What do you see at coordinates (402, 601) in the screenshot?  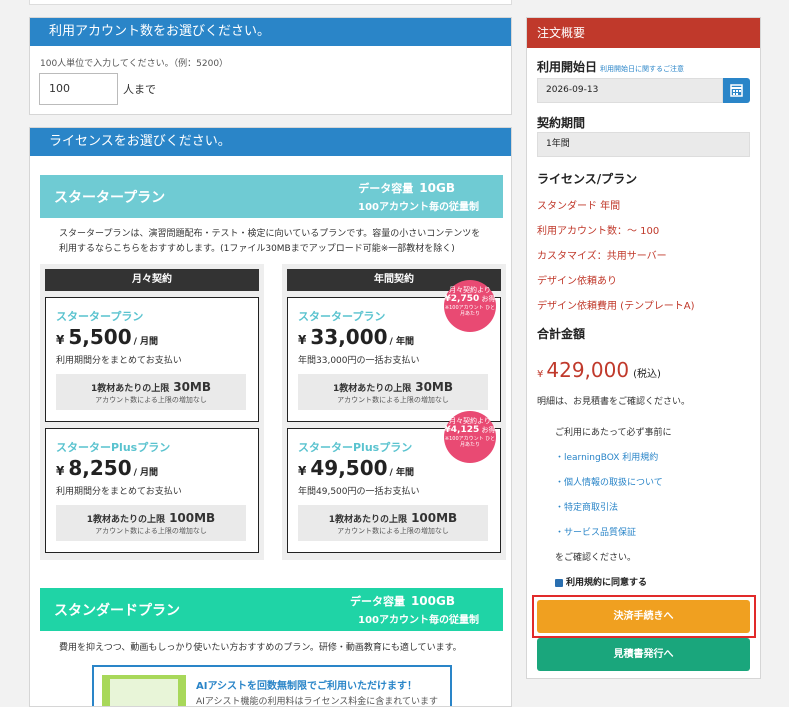 I see `standard-capacity: データ容量 100GB` at bounding box center [402, 601].